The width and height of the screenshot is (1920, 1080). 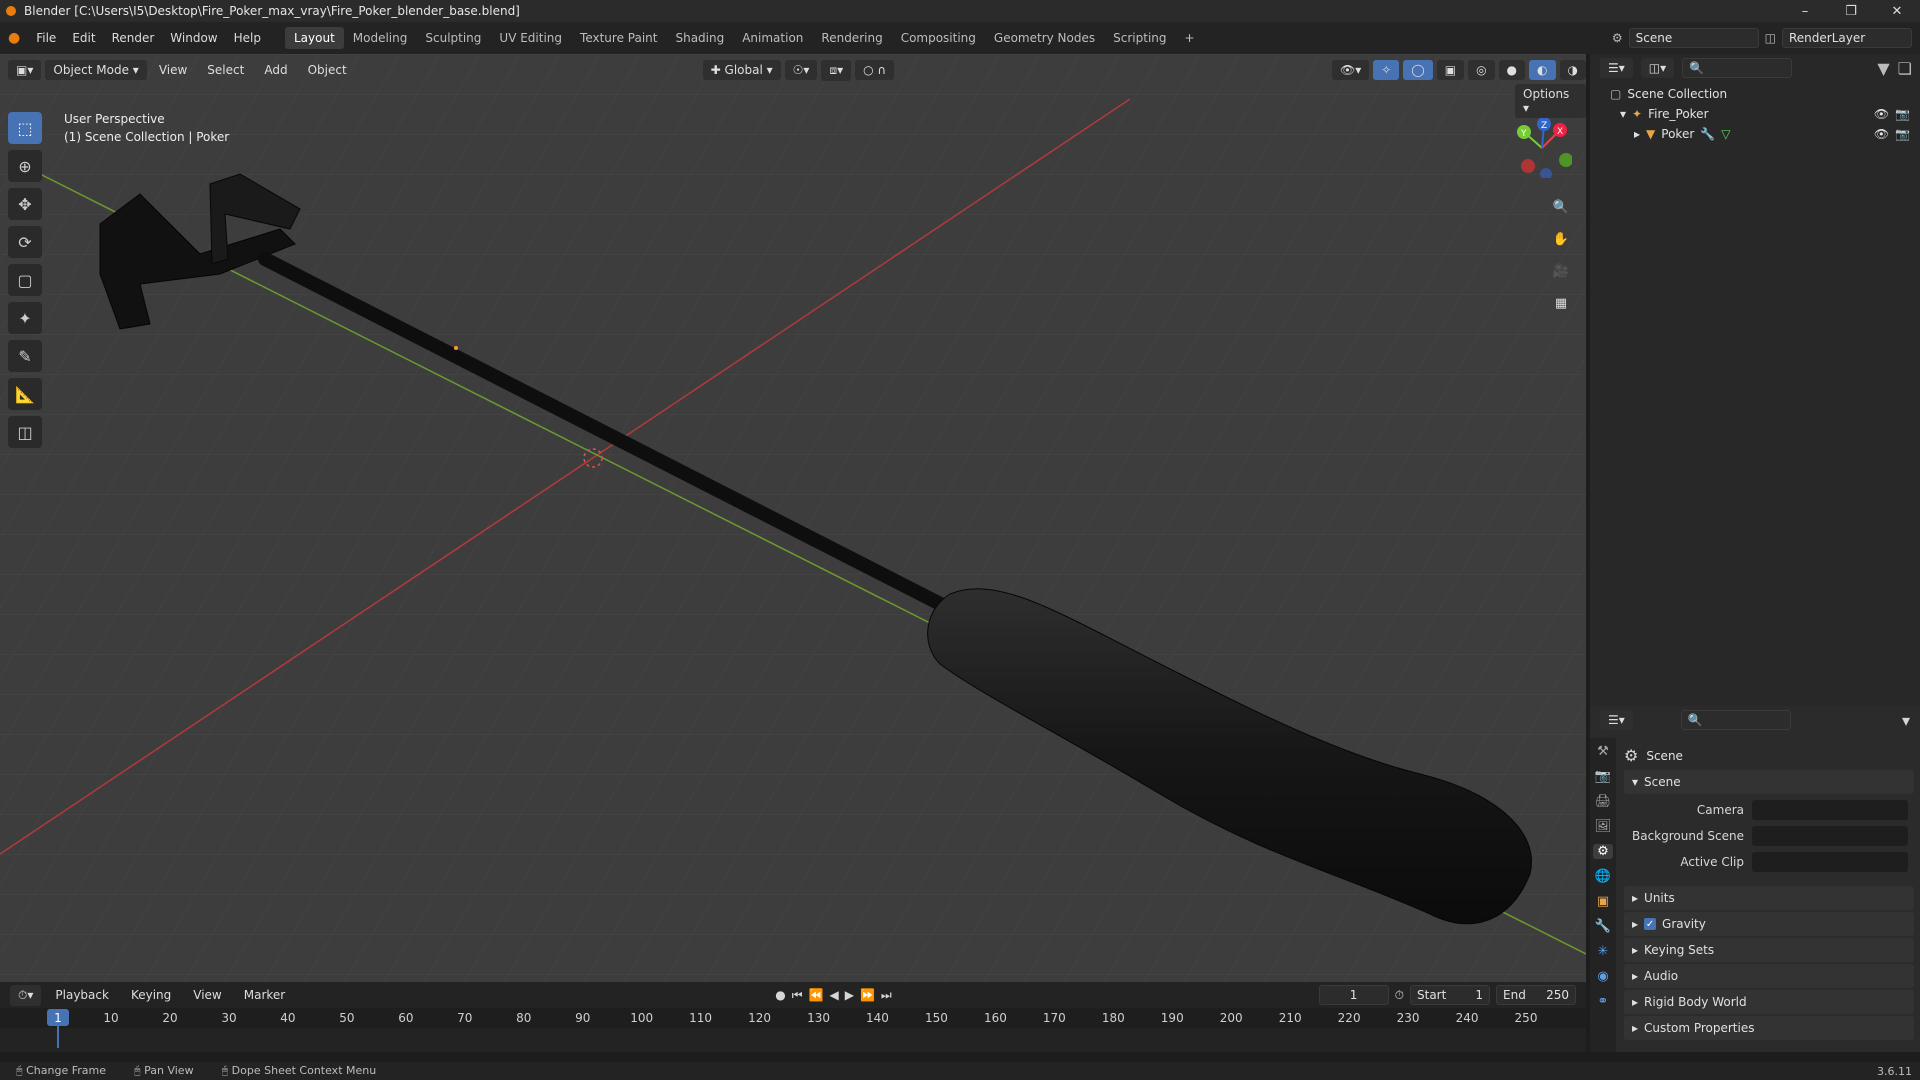 I want to click on zoom-icon: 🔍, so click(x=1561, y=207).